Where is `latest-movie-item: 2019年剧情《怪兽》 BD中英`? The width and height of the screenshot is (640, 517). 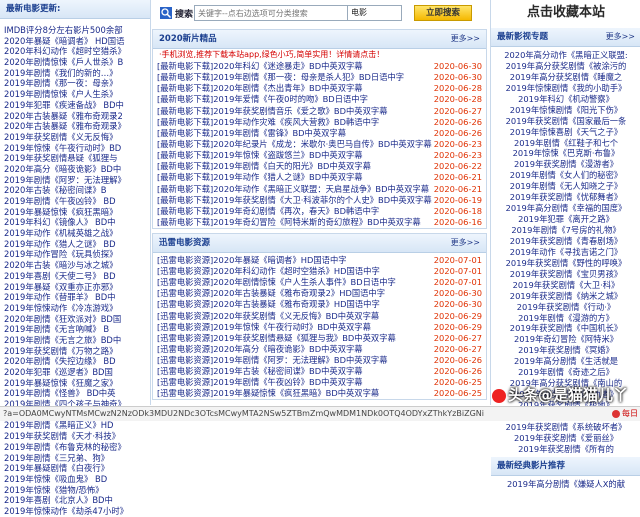
latest-movie-item: 2019年剧情《怪兽》 BD中英 is located at coordinates (77, 393).